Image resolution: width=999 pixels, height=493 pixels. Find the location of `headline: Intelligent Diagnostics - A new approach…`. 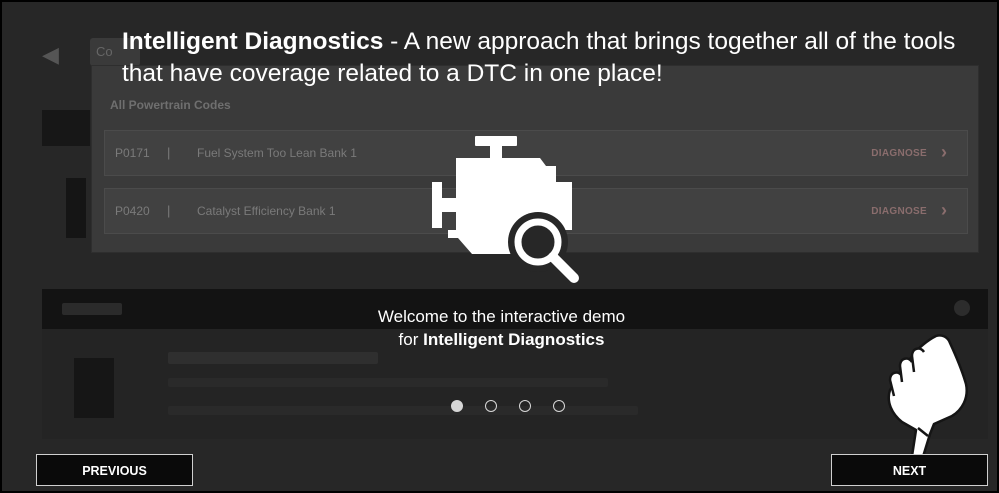

headline: Intelligent Diagnostics - A new approach… is located at coordinates (552, 58).